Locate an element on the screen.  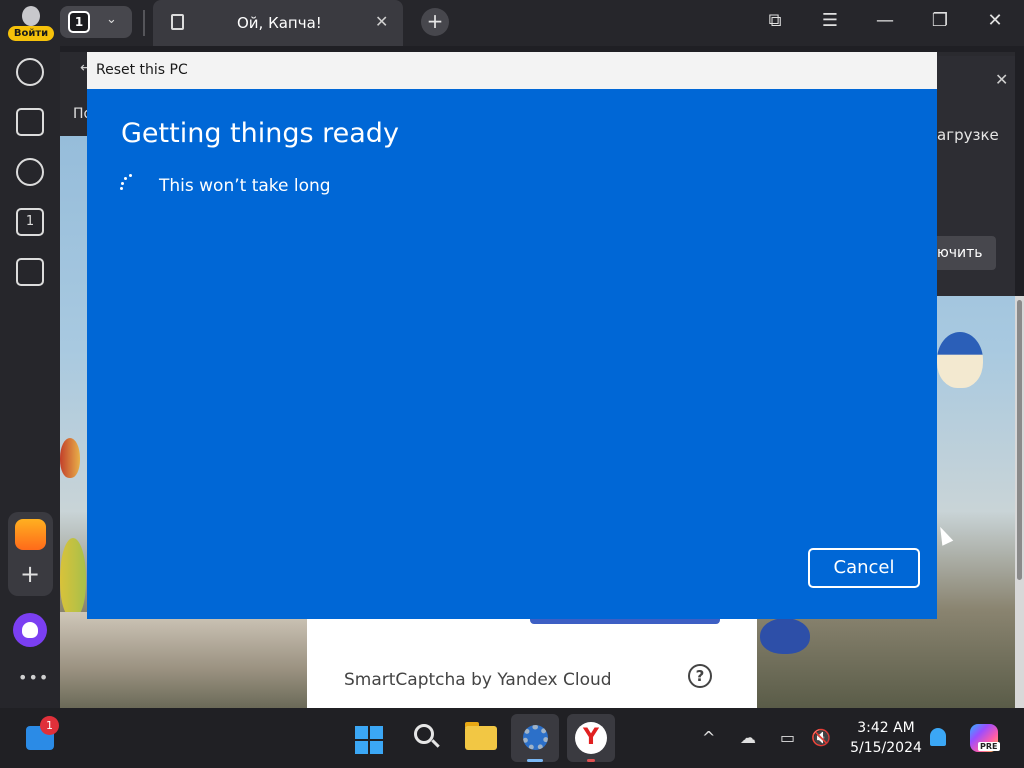
yandex-browser-button: Y is located at coordinates (591, 738).